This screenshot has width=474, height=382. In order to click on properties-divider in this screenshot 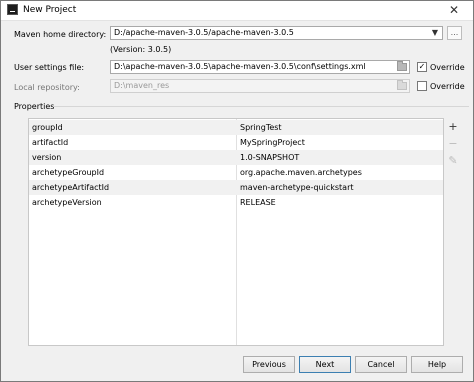, I will do `click(261, 106)`.